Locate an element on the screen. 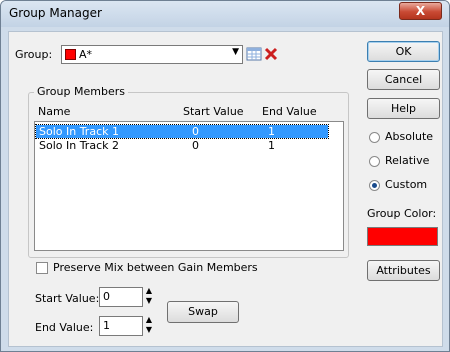  list-item: Solo In Track 1 0 1 is located at coordinates (182, 131).